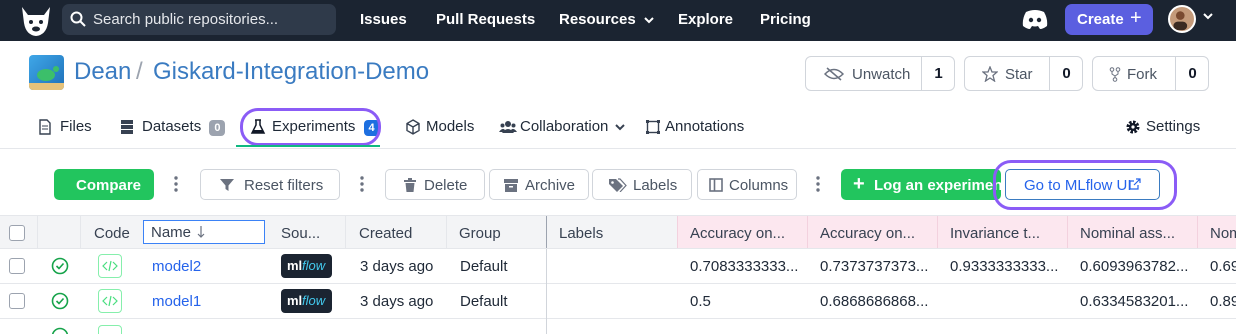 This screenshot has height=334, width=1236. What do you see at coordinates (597, 19) in the screenshot?
I see `nav-resources-label: Resources` at bounding box center [597, 19].